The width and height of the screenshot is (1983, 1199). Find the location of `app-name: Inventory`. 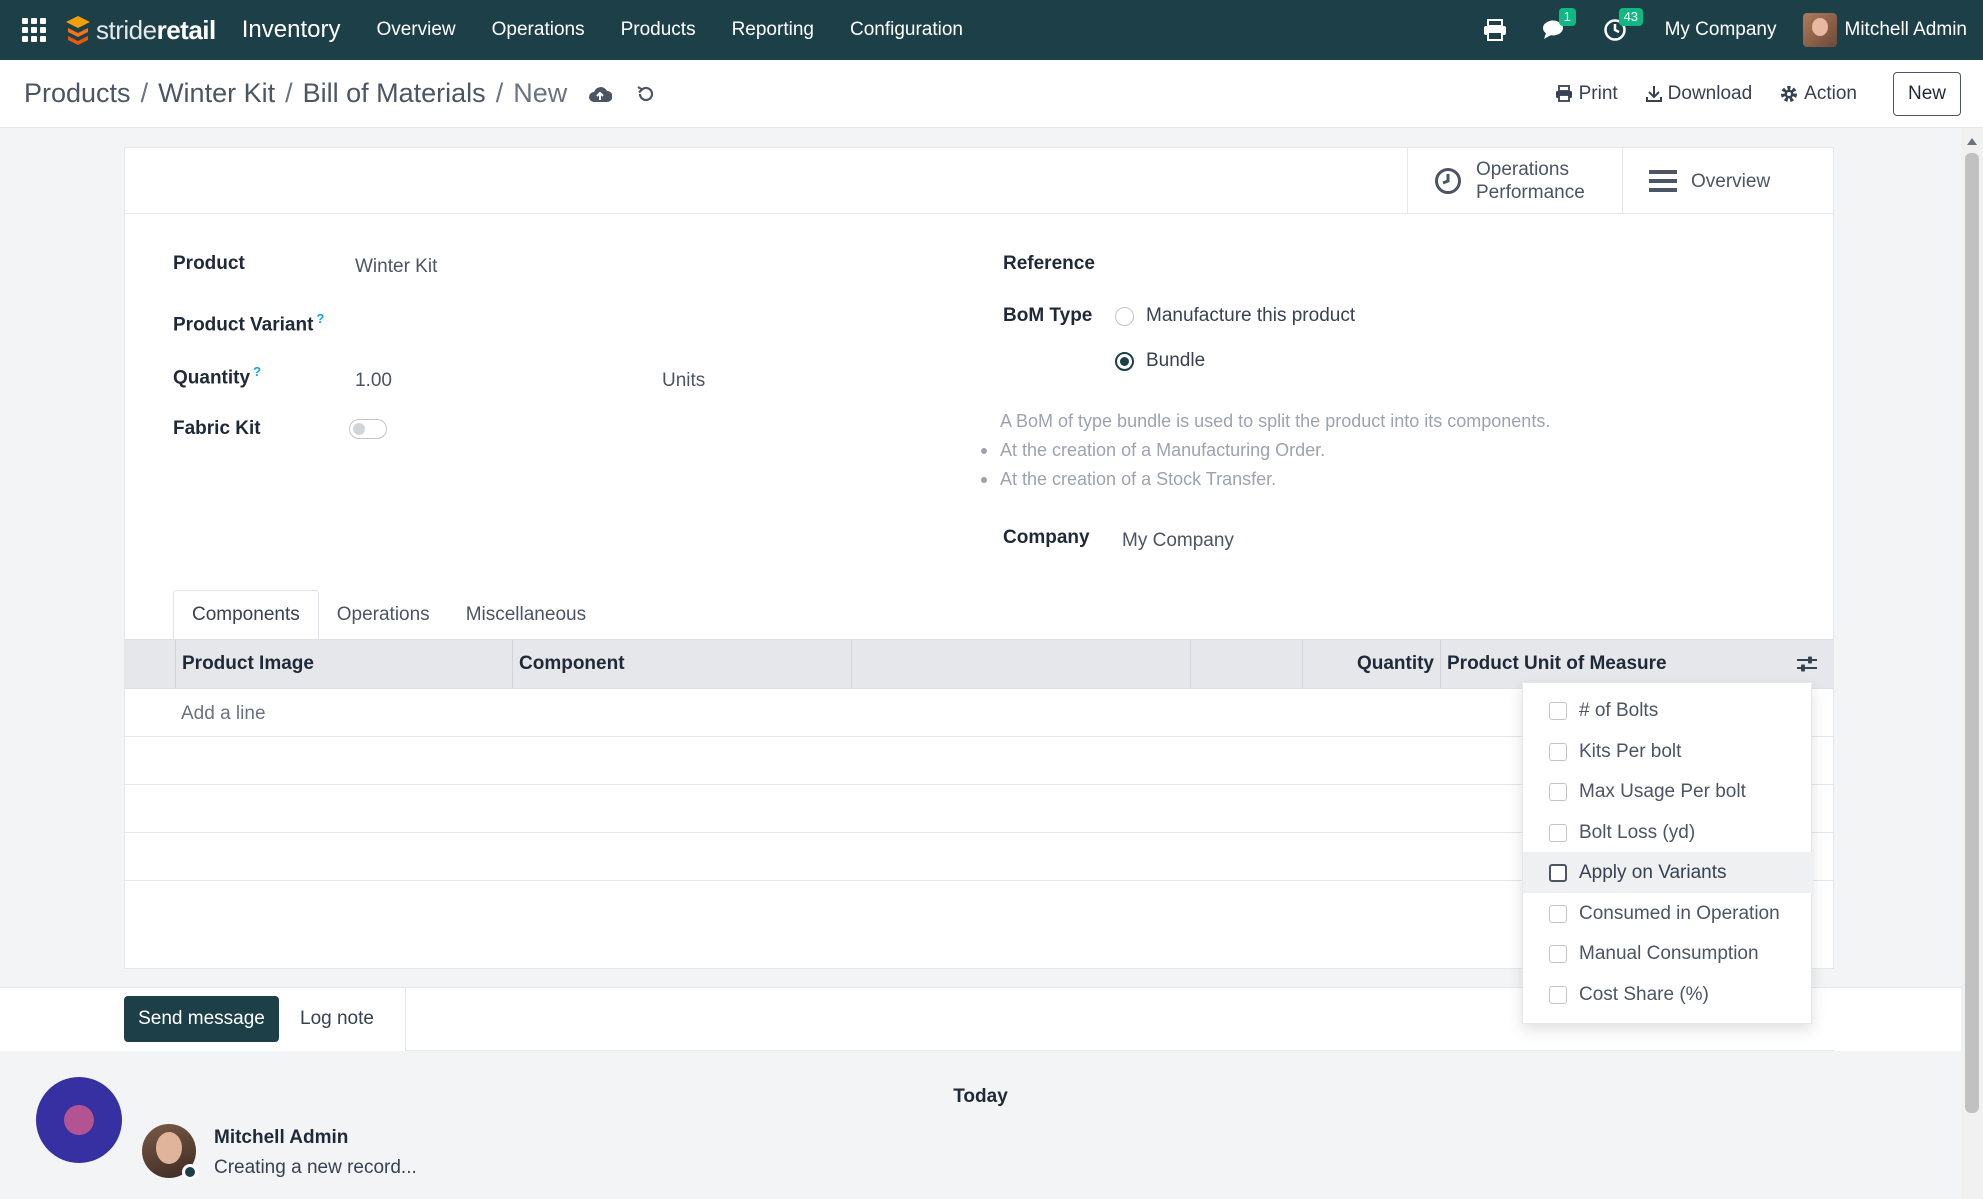

app-name: Inventory is located at coordinates (291, 30).